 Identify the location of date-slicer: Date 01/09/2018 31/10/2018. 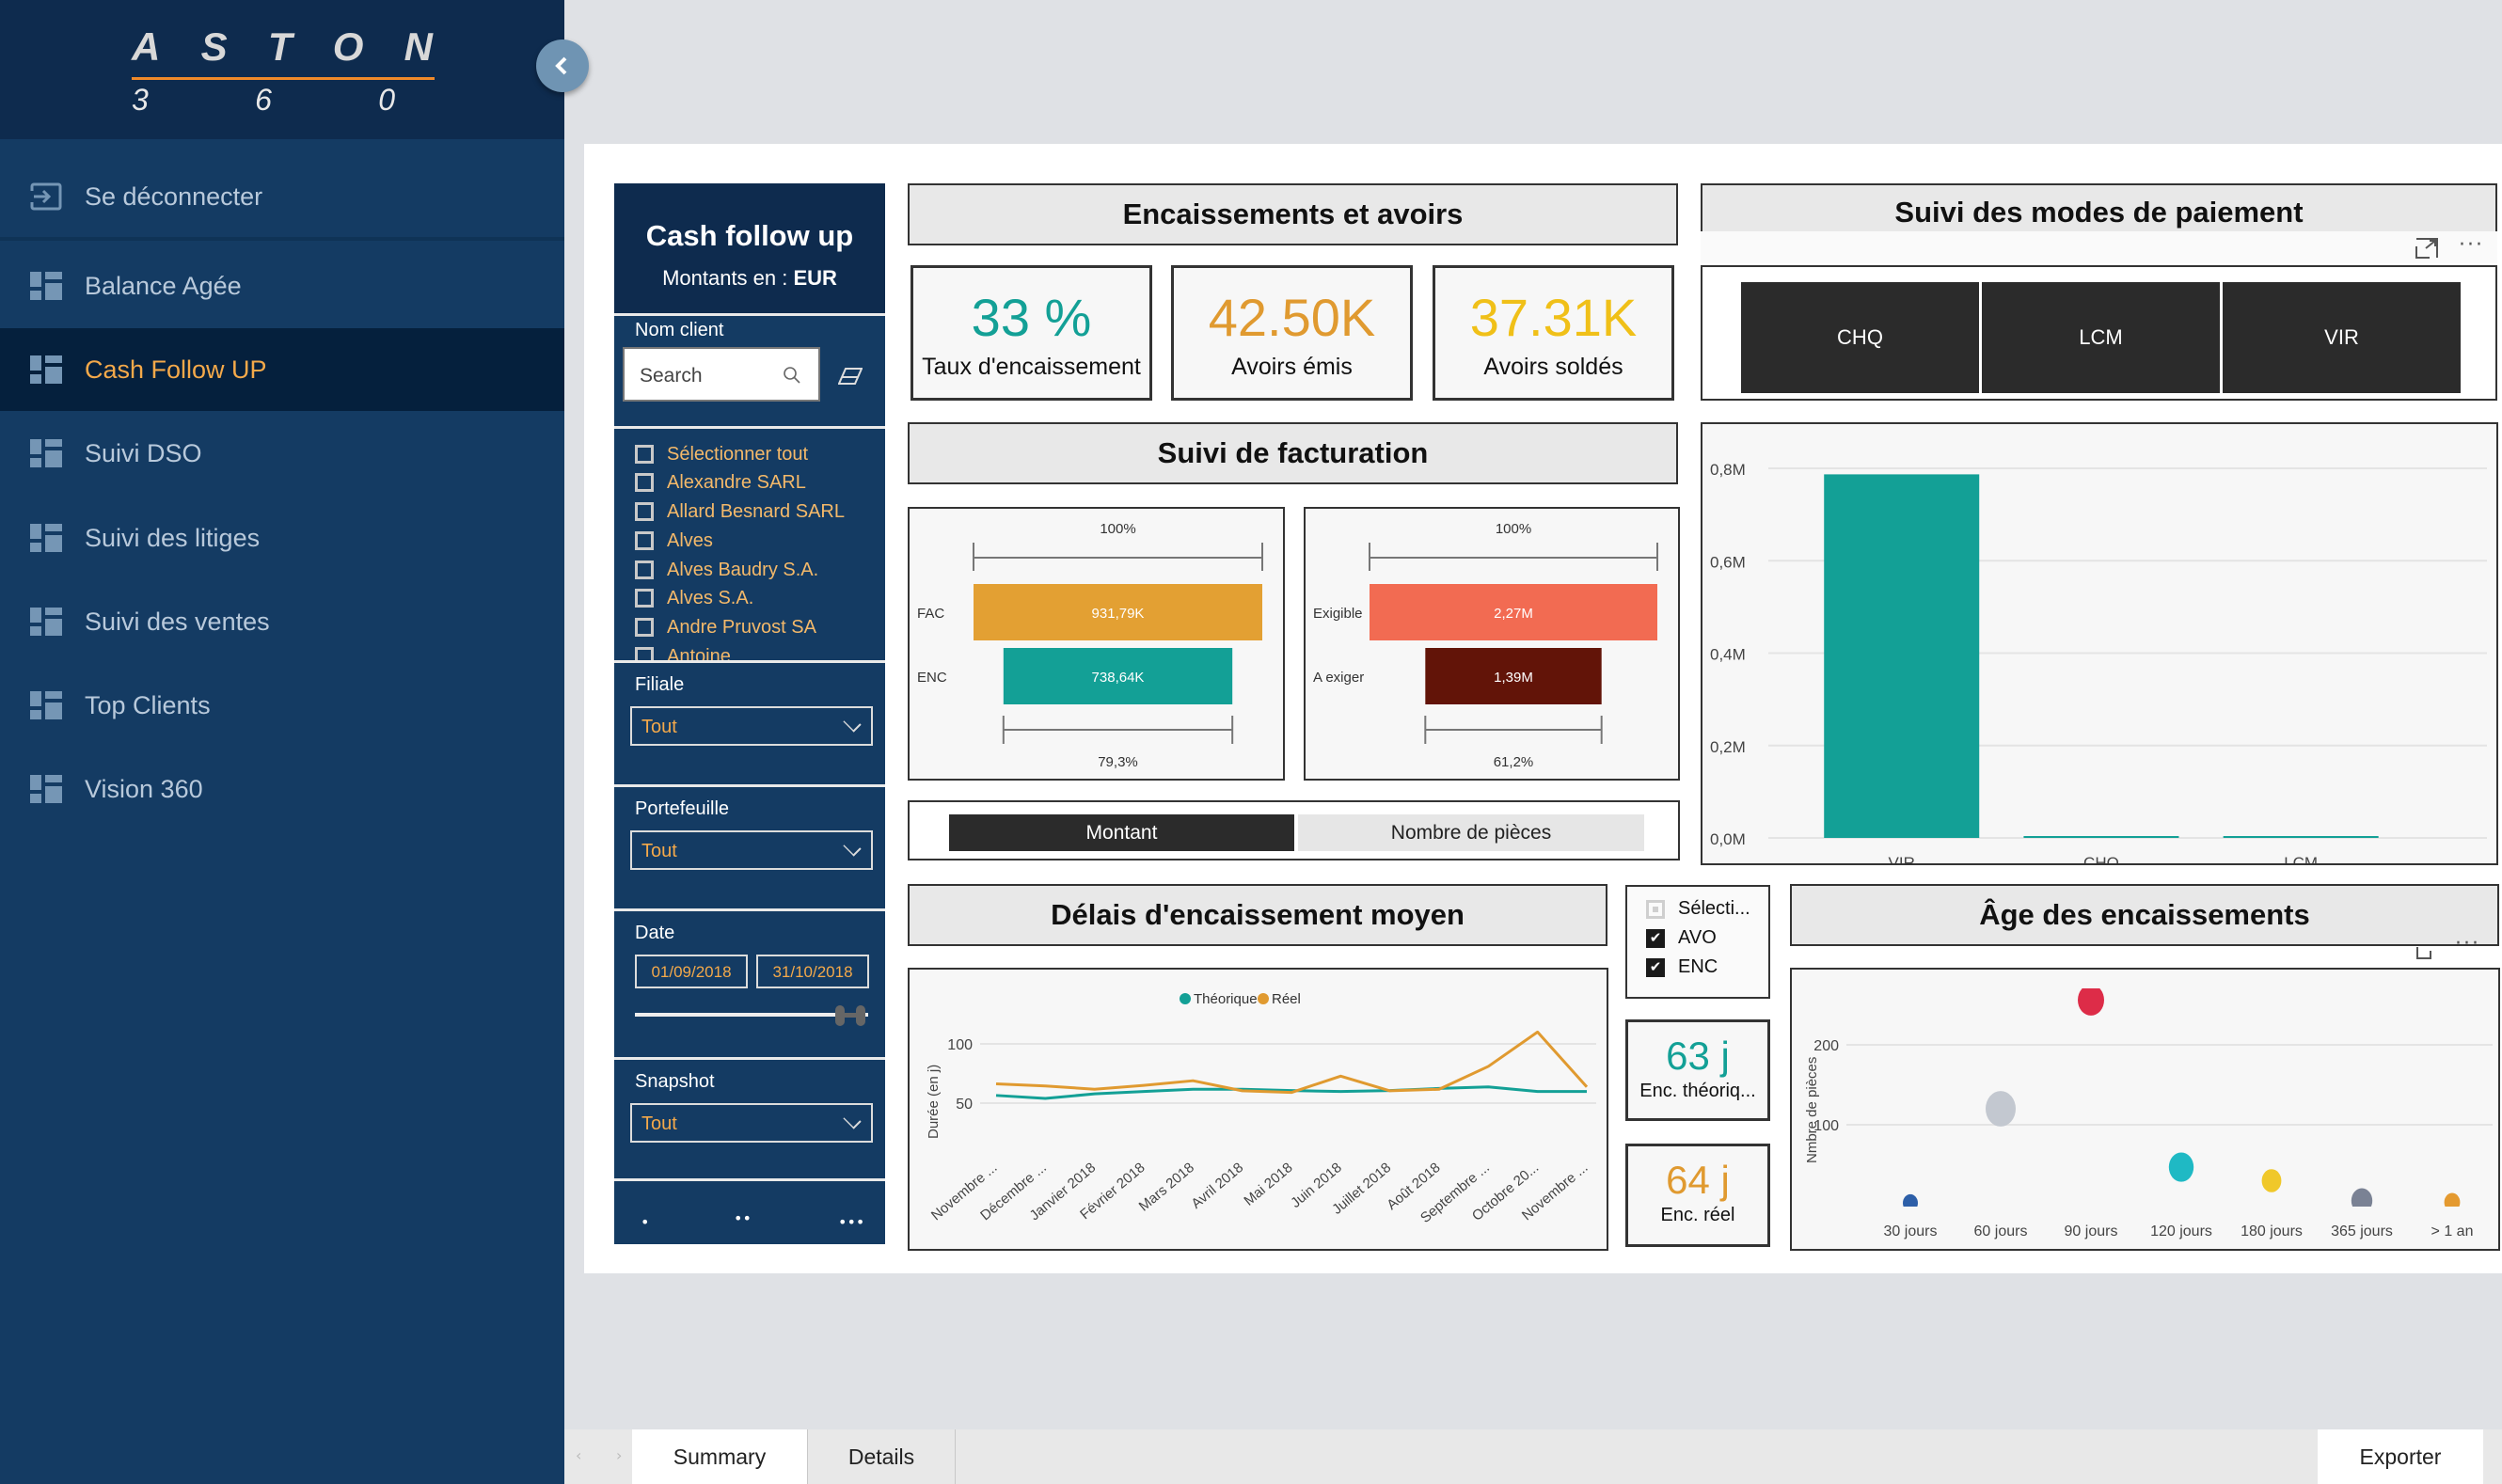
(749, 982).